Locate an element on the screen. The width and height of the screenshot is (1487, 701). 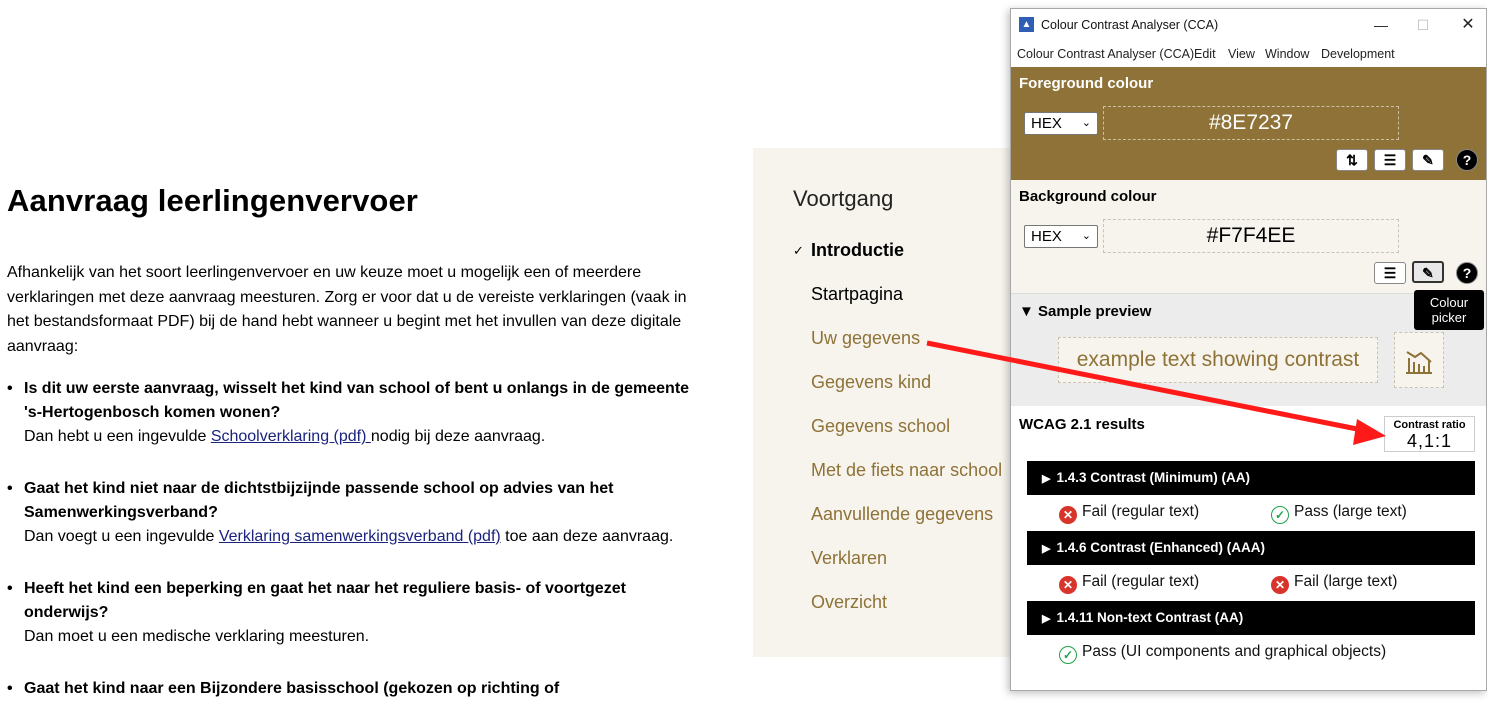
format-value: HEX is located at coordinates (1046, 236).